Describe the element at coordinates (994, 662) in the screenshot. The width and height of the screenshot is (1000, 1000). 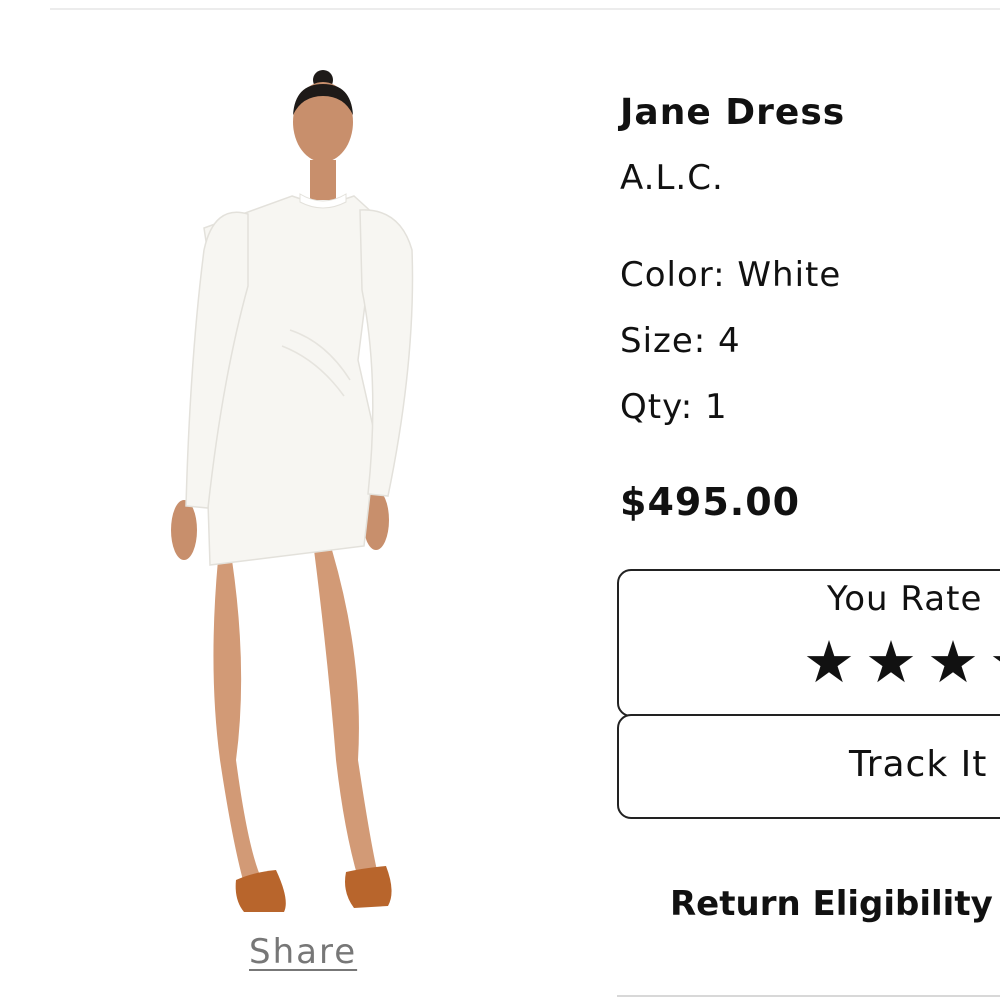
I see `star-4-icon: ★` at that location.